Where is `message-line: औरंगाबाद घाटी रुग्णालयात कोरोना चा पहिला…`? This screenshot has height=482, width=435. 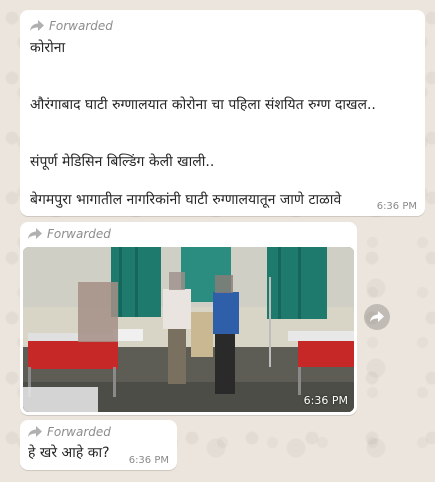
message-line: औरंगाबाद घाटी रुग्णालयात कोरोना चा पहिला… is located at coordinates (203, 105).